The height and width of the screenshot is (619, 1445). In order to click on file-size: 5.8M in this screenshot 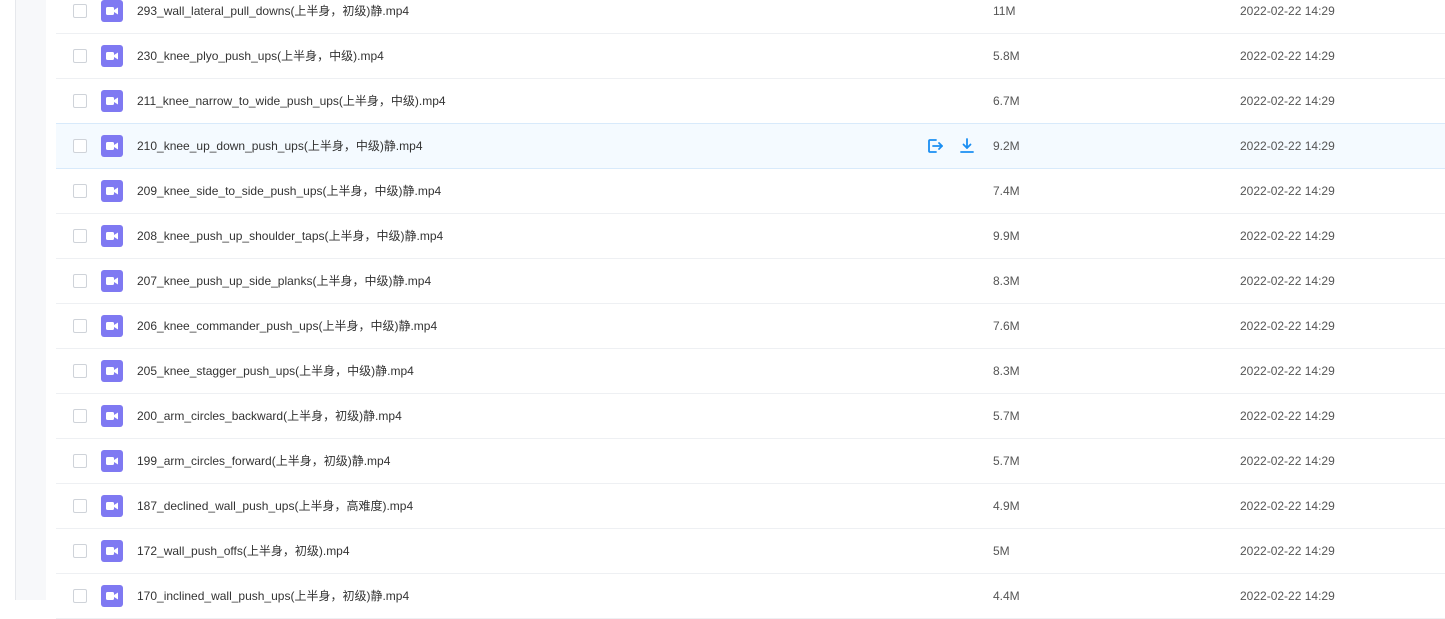, I will do `click(1006, 56)`.